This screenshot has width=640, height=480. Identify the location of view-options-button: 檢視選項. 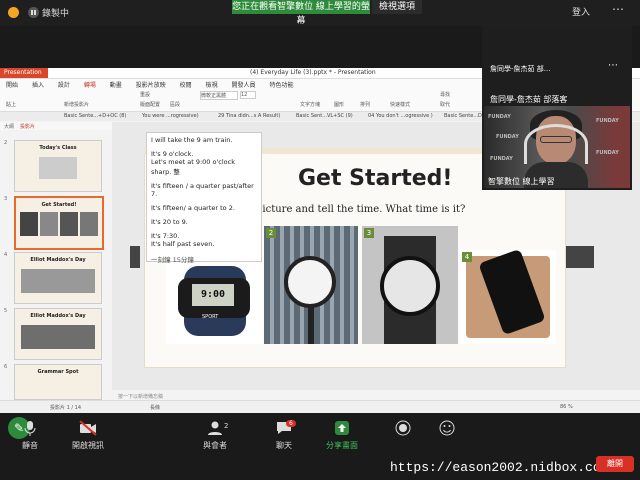
(397, 7).